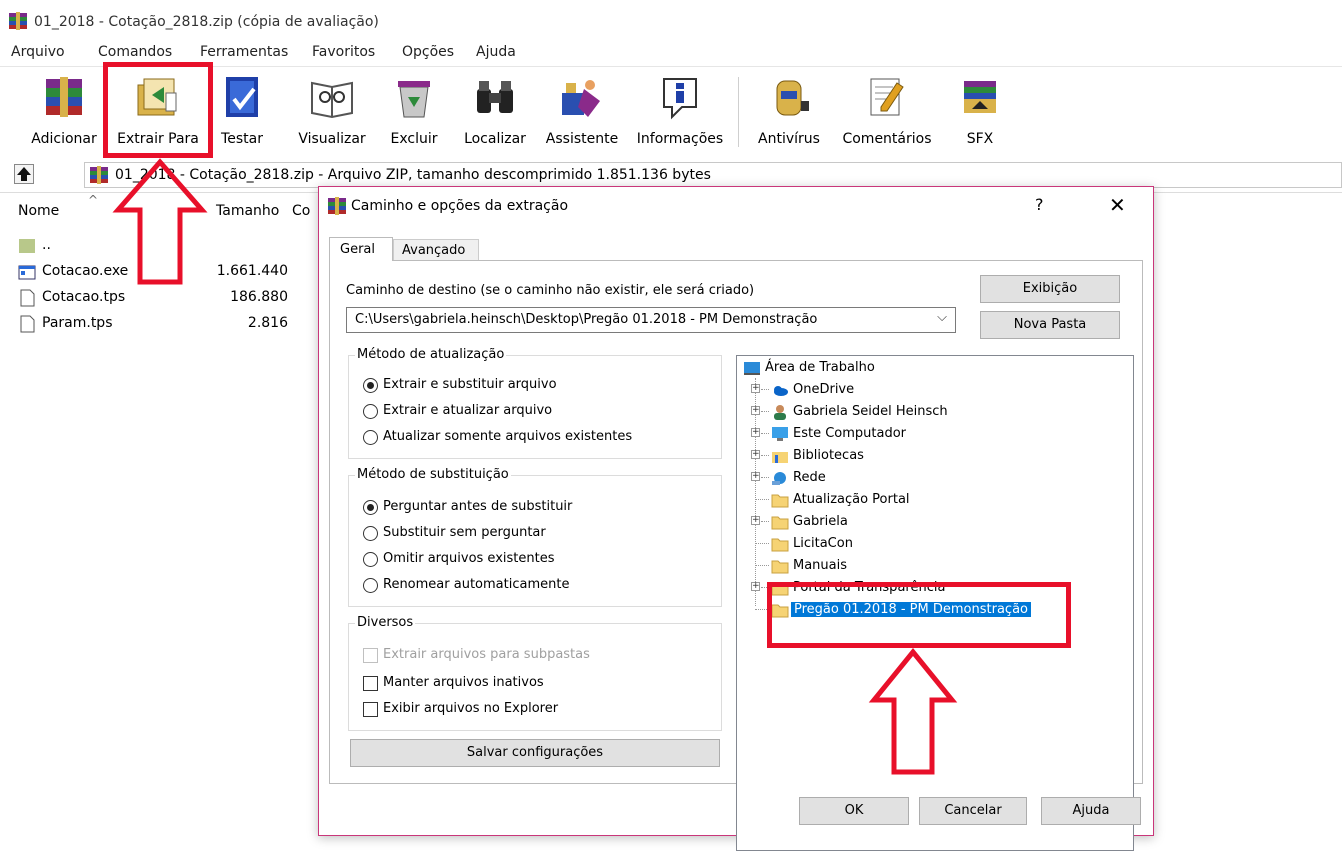 The width and height of the screenshot is (1342, 856). What do you see at coordinates (470, 384) in the screenshot?
I see `radio-label: Extrair e substituir arquivo` at bounding box center [470, 384].